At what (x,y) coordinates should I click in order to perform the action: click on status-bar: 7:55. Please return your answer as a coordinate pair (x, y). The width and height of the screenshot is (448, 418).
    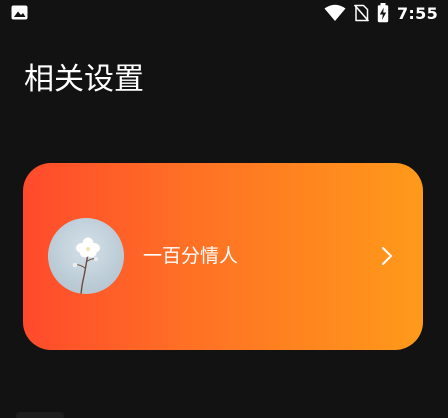
    Looking at the image, I should click on (224, 13).